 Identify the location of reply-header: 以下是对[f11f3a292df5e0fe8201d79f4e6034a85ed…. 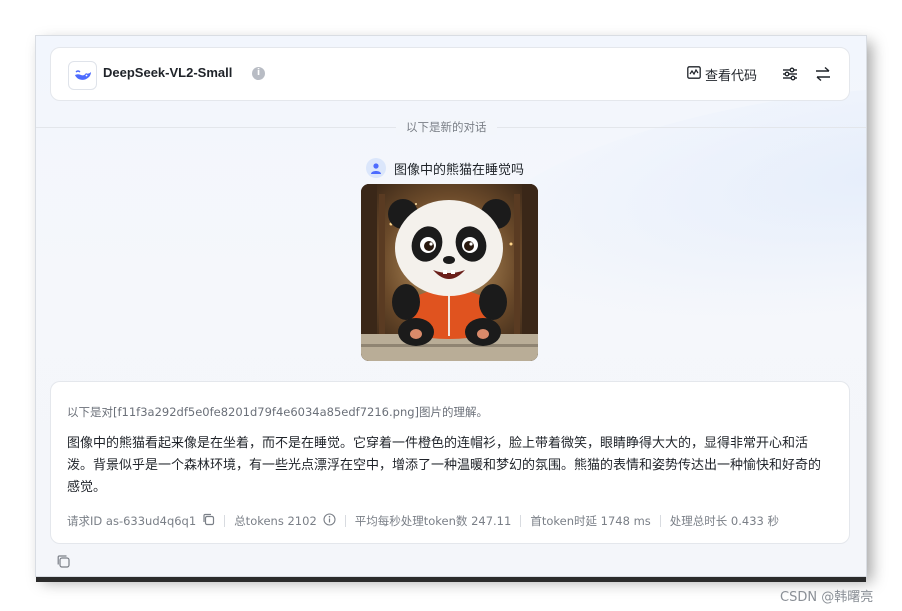
(278, 412).